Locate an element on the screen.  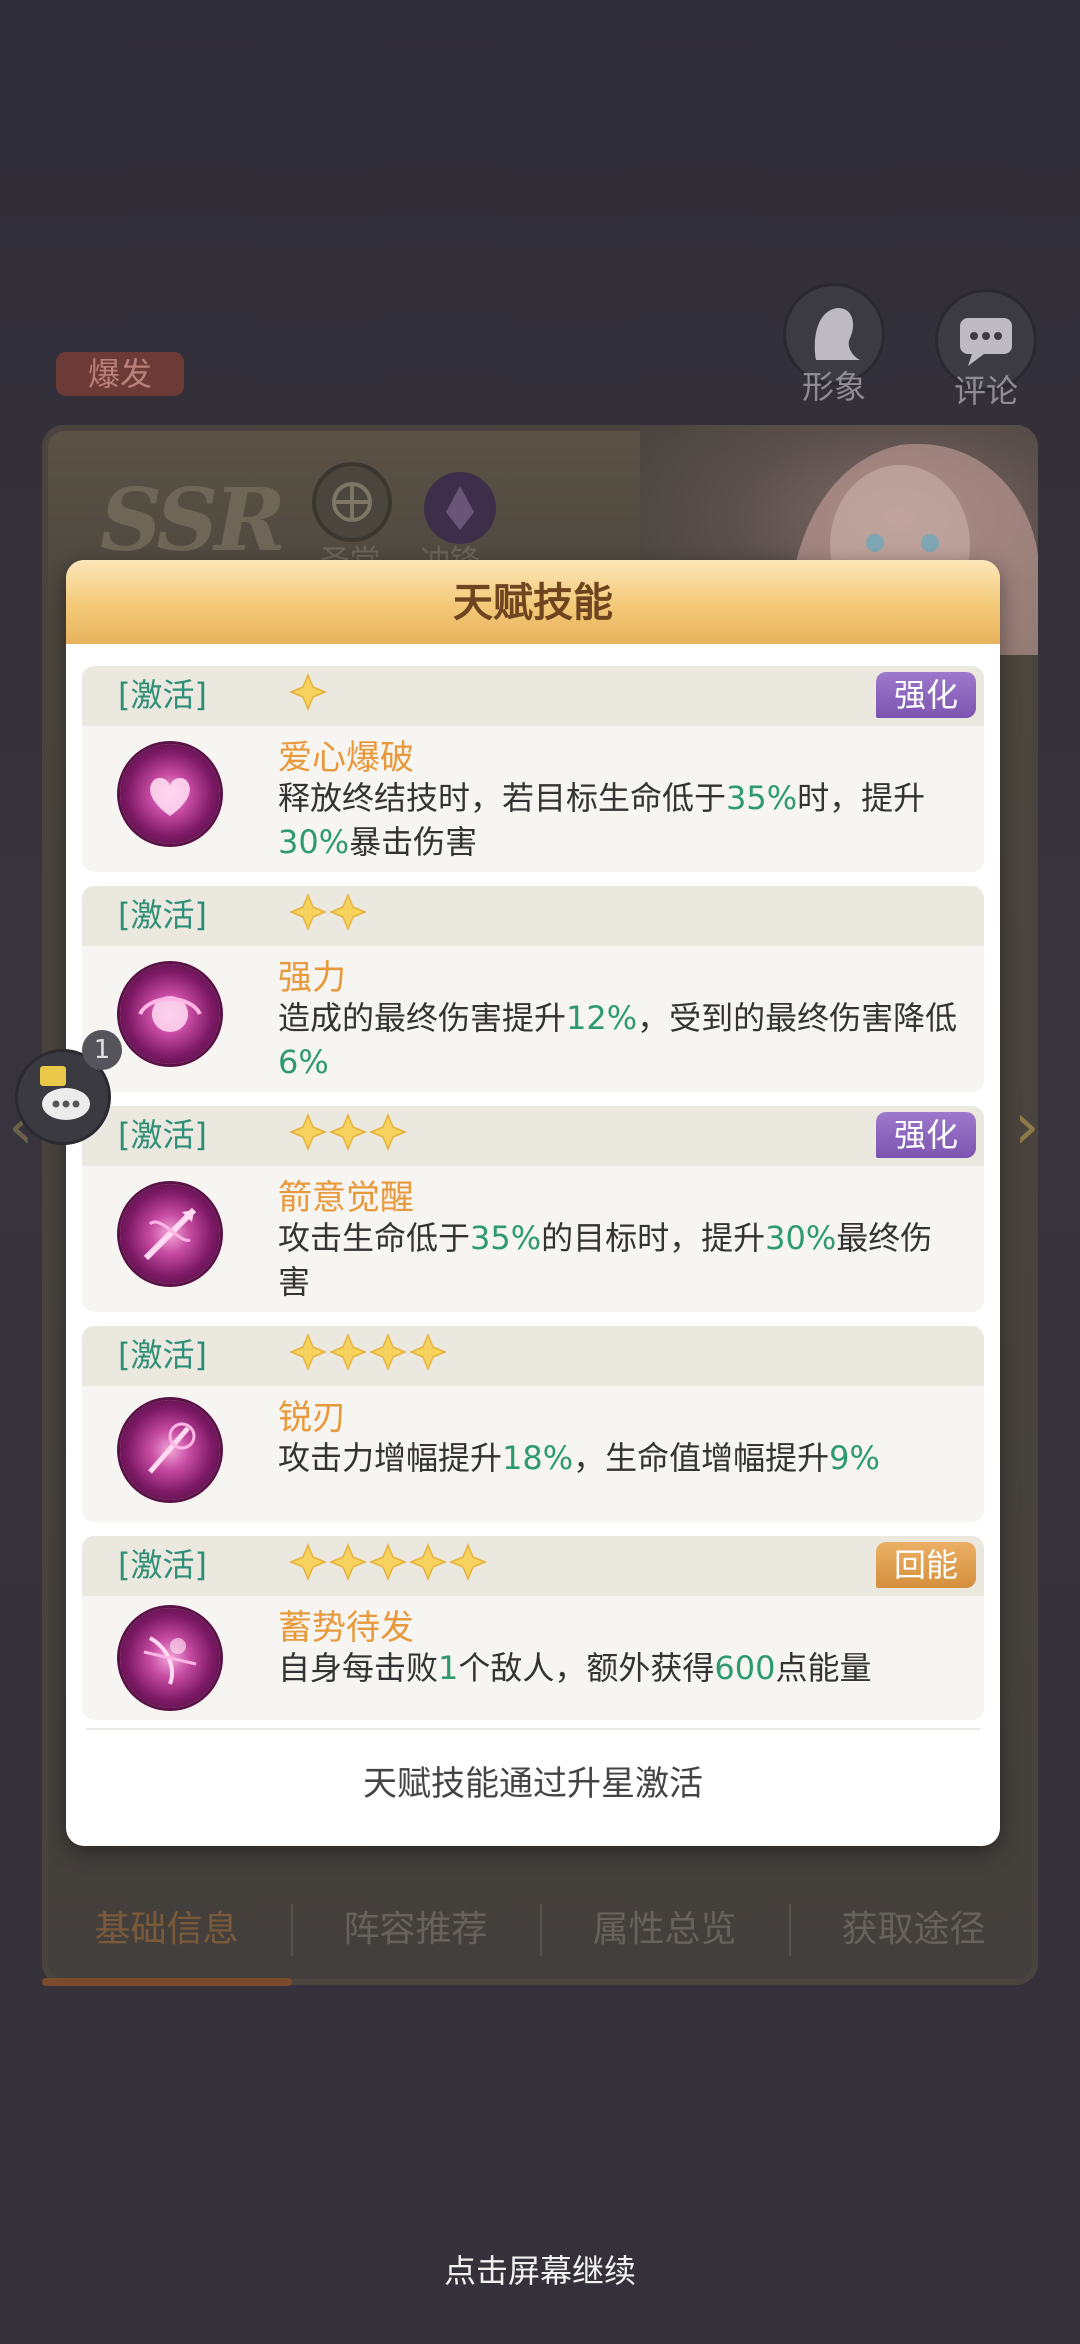
skill-header: [激活] 回能 is located at coordinates (533, 1566).